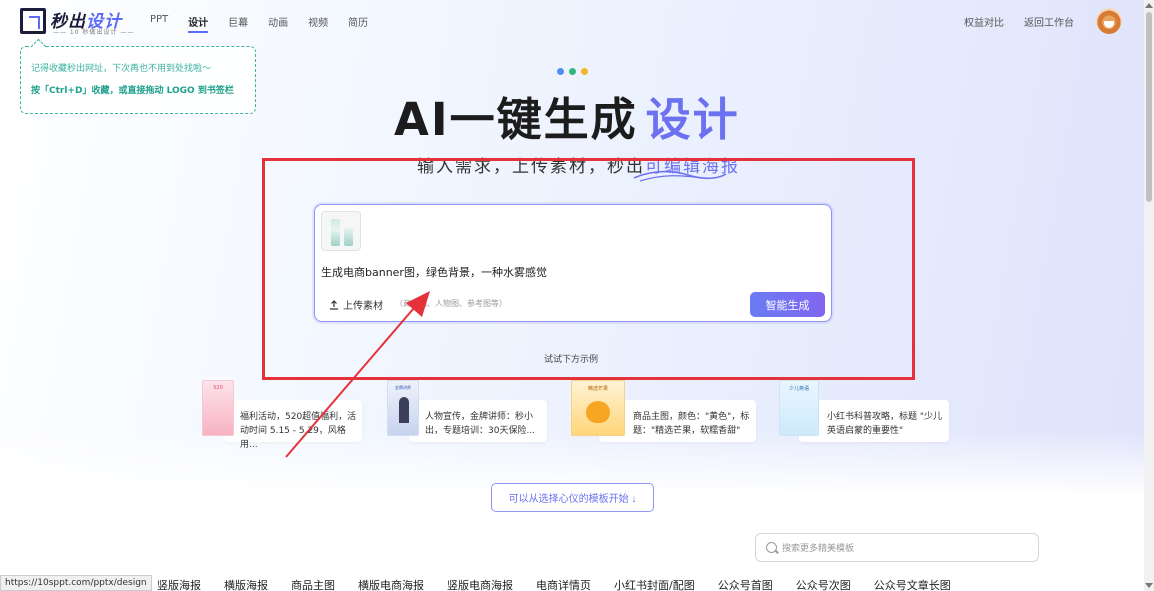  What do you see at coordinates (692, 119) in the screenshot?
I see `hero-title-highlight: 设计` at bounding box center [692, 119].